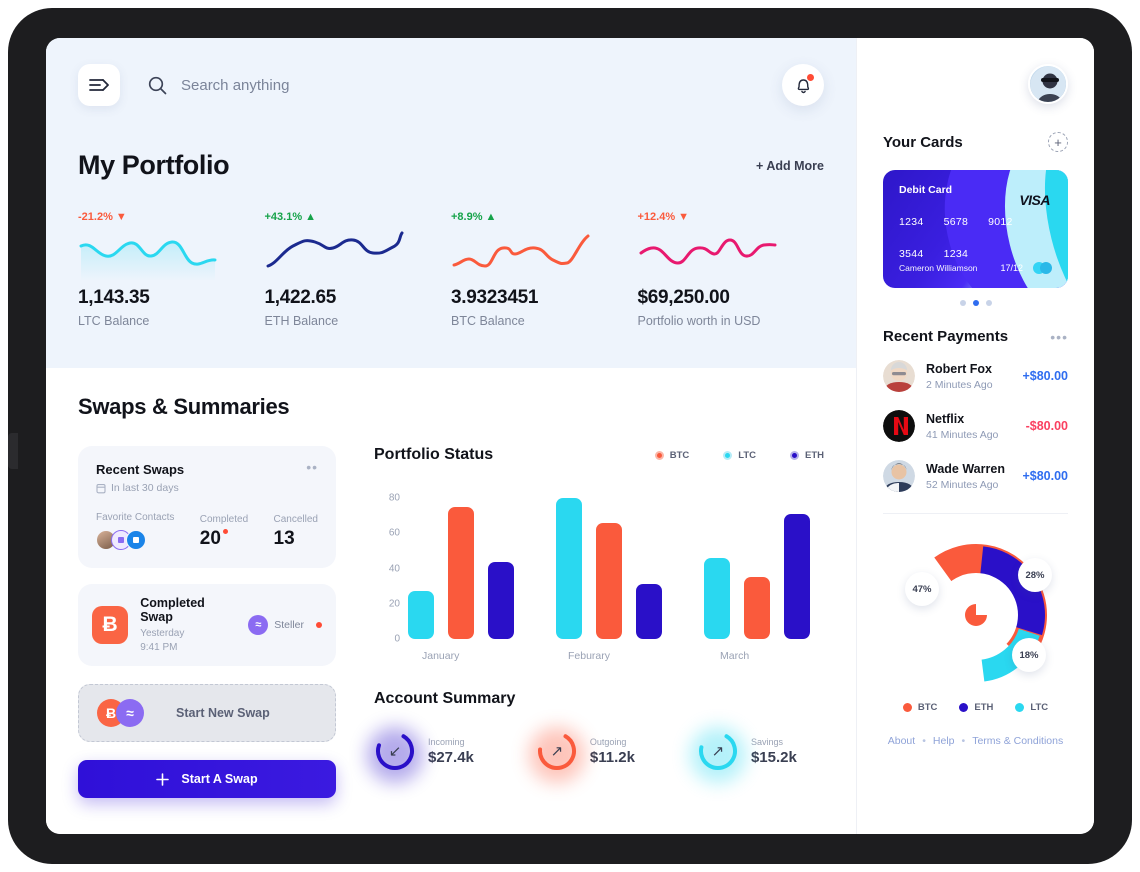  I want to click on recent-payments-more-button: •••, so click(1059, 337).